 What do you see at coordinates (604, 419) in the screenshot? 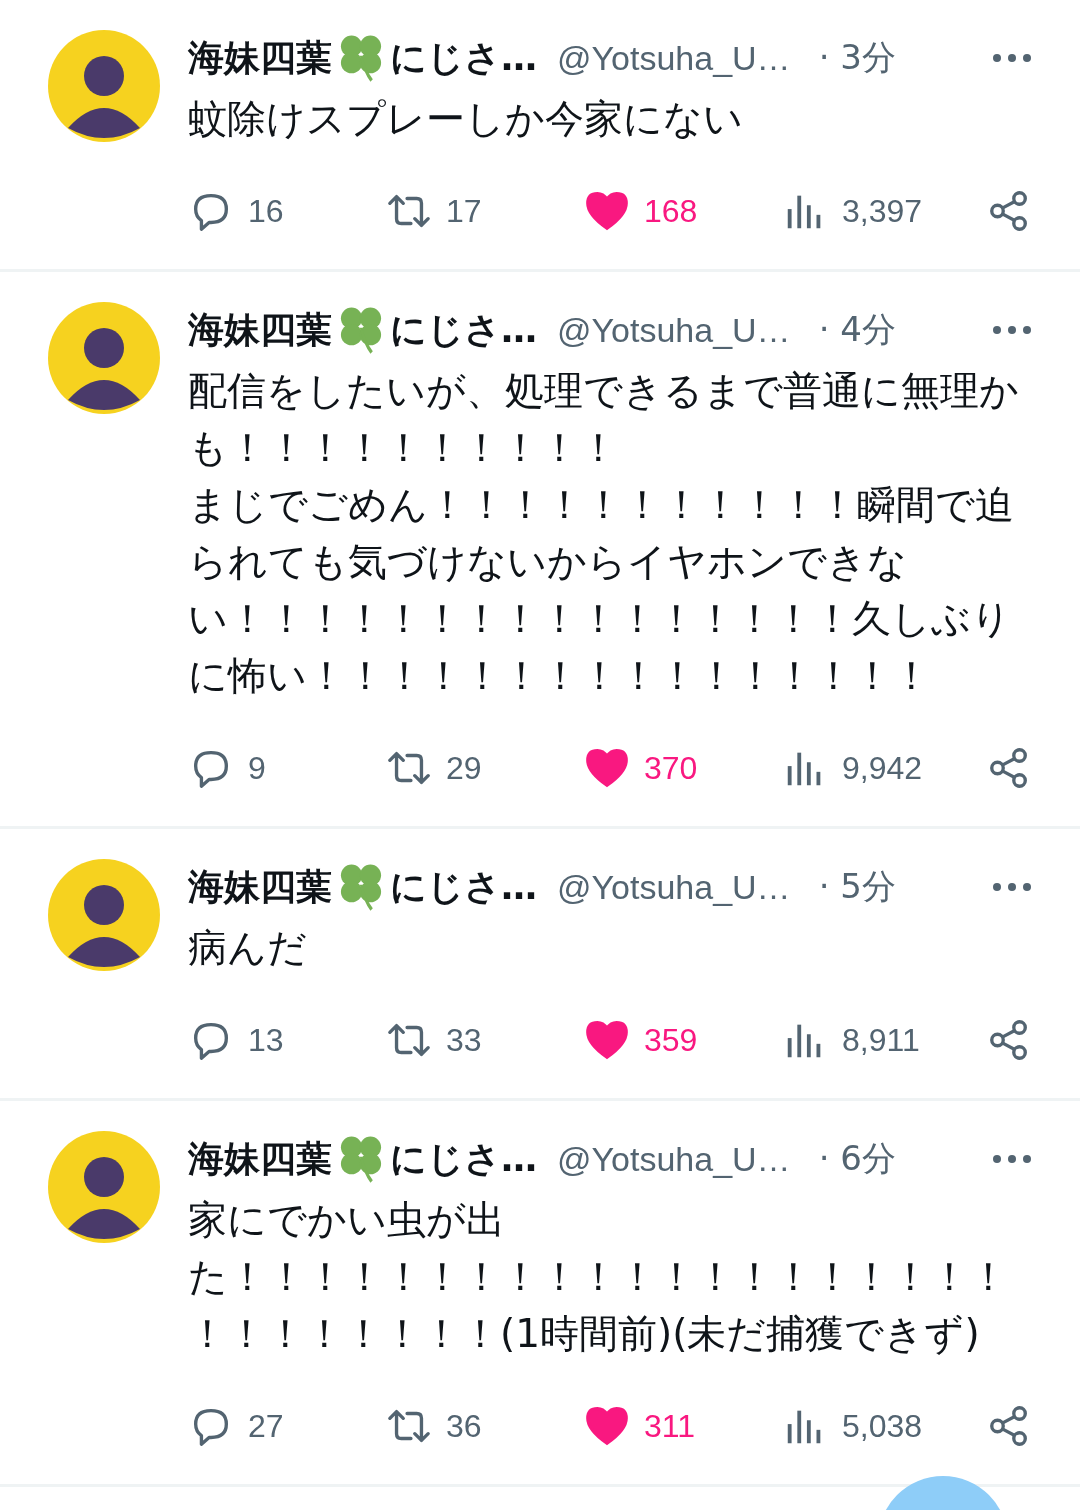
I see `tweet-text: 配信をしたいが、処理できるまで普通に無理かも！！！！！！！！！！` at bounding box center [604, 419].